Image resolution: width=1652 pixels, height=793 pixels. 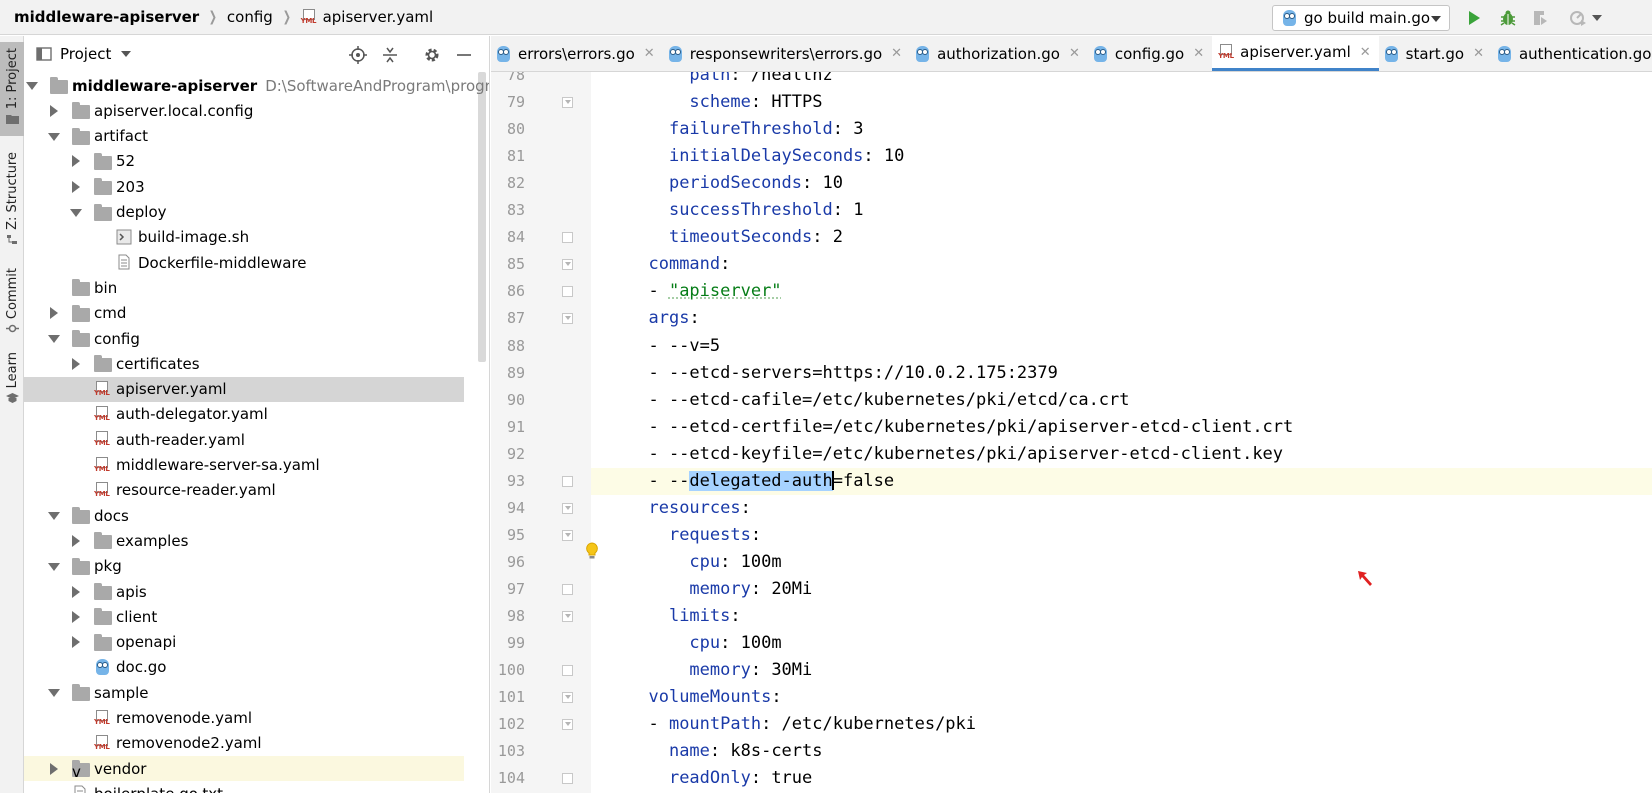 I want to click on editor-tab: start.go ✕, so click(x=1435, y=53).